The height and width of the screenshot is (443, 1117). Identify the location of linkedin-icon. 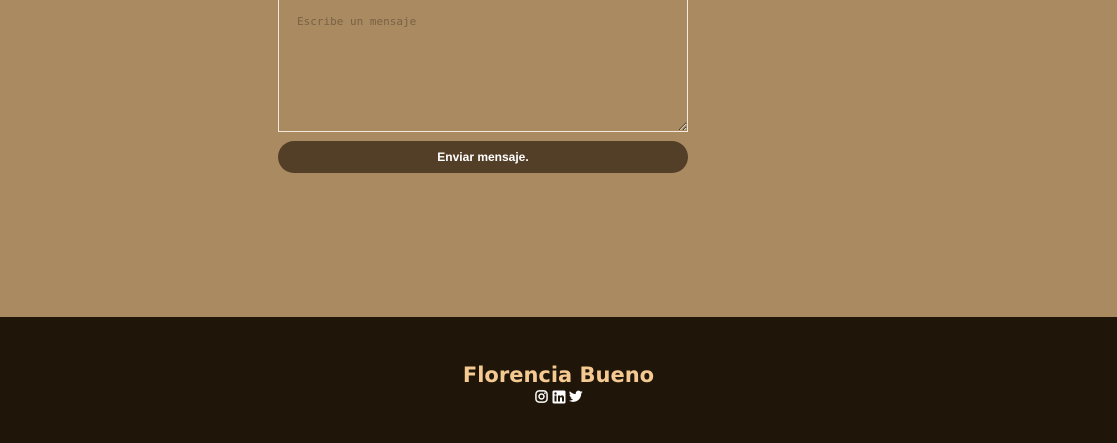
(558, 396).